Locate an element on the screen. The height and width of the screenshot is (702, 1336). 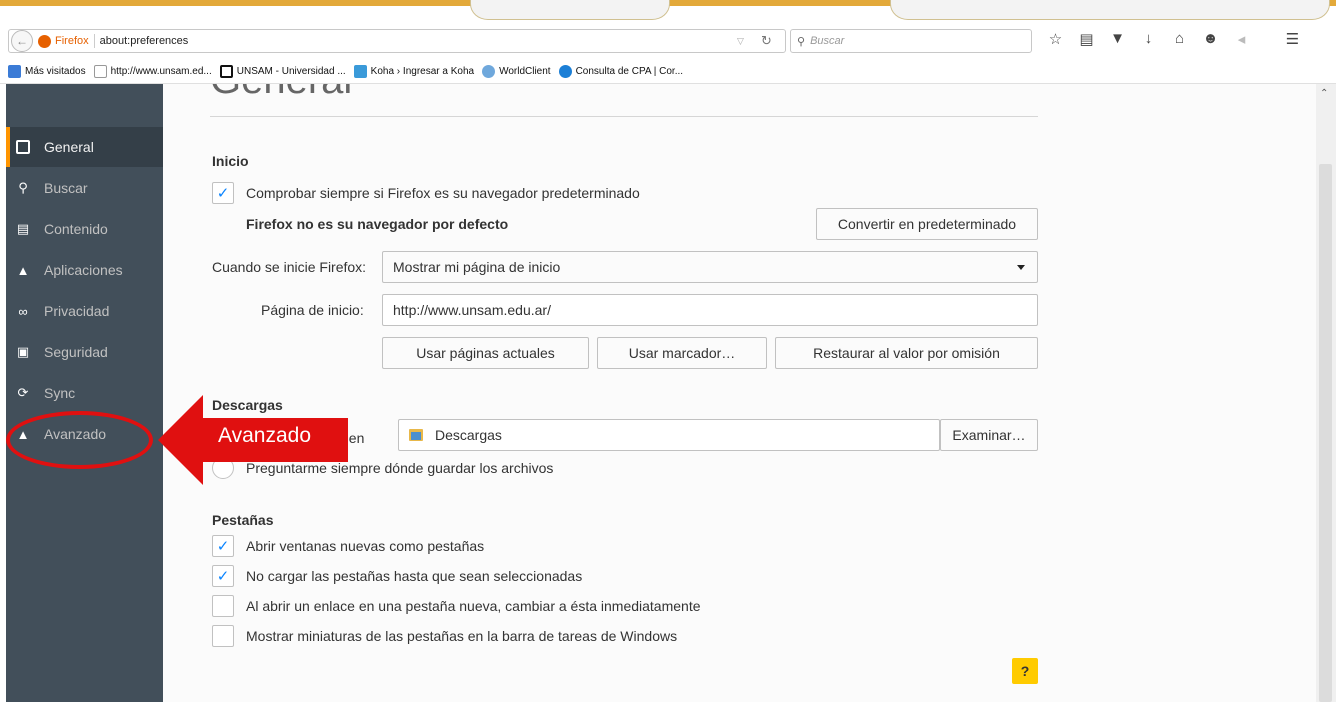
toolbar-icons: ☆ ▤ ▼ ↓ ⌂ ☻ ◂ ☰ is located at coordinates (1174, 39).